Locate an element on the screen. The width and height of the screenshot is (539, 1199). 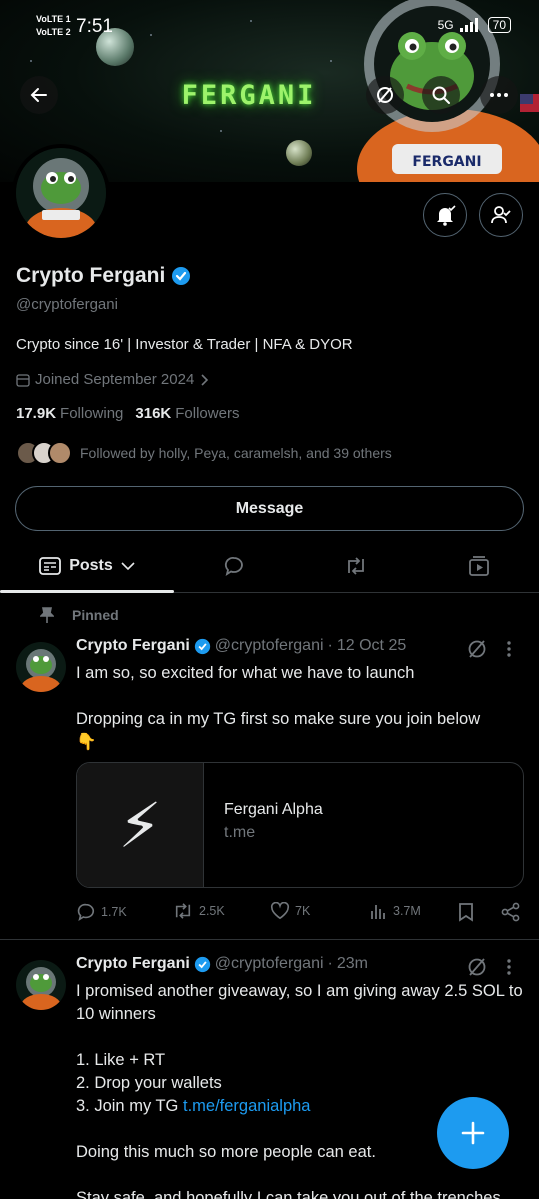
share-icon is located at coordinates (510, 912).